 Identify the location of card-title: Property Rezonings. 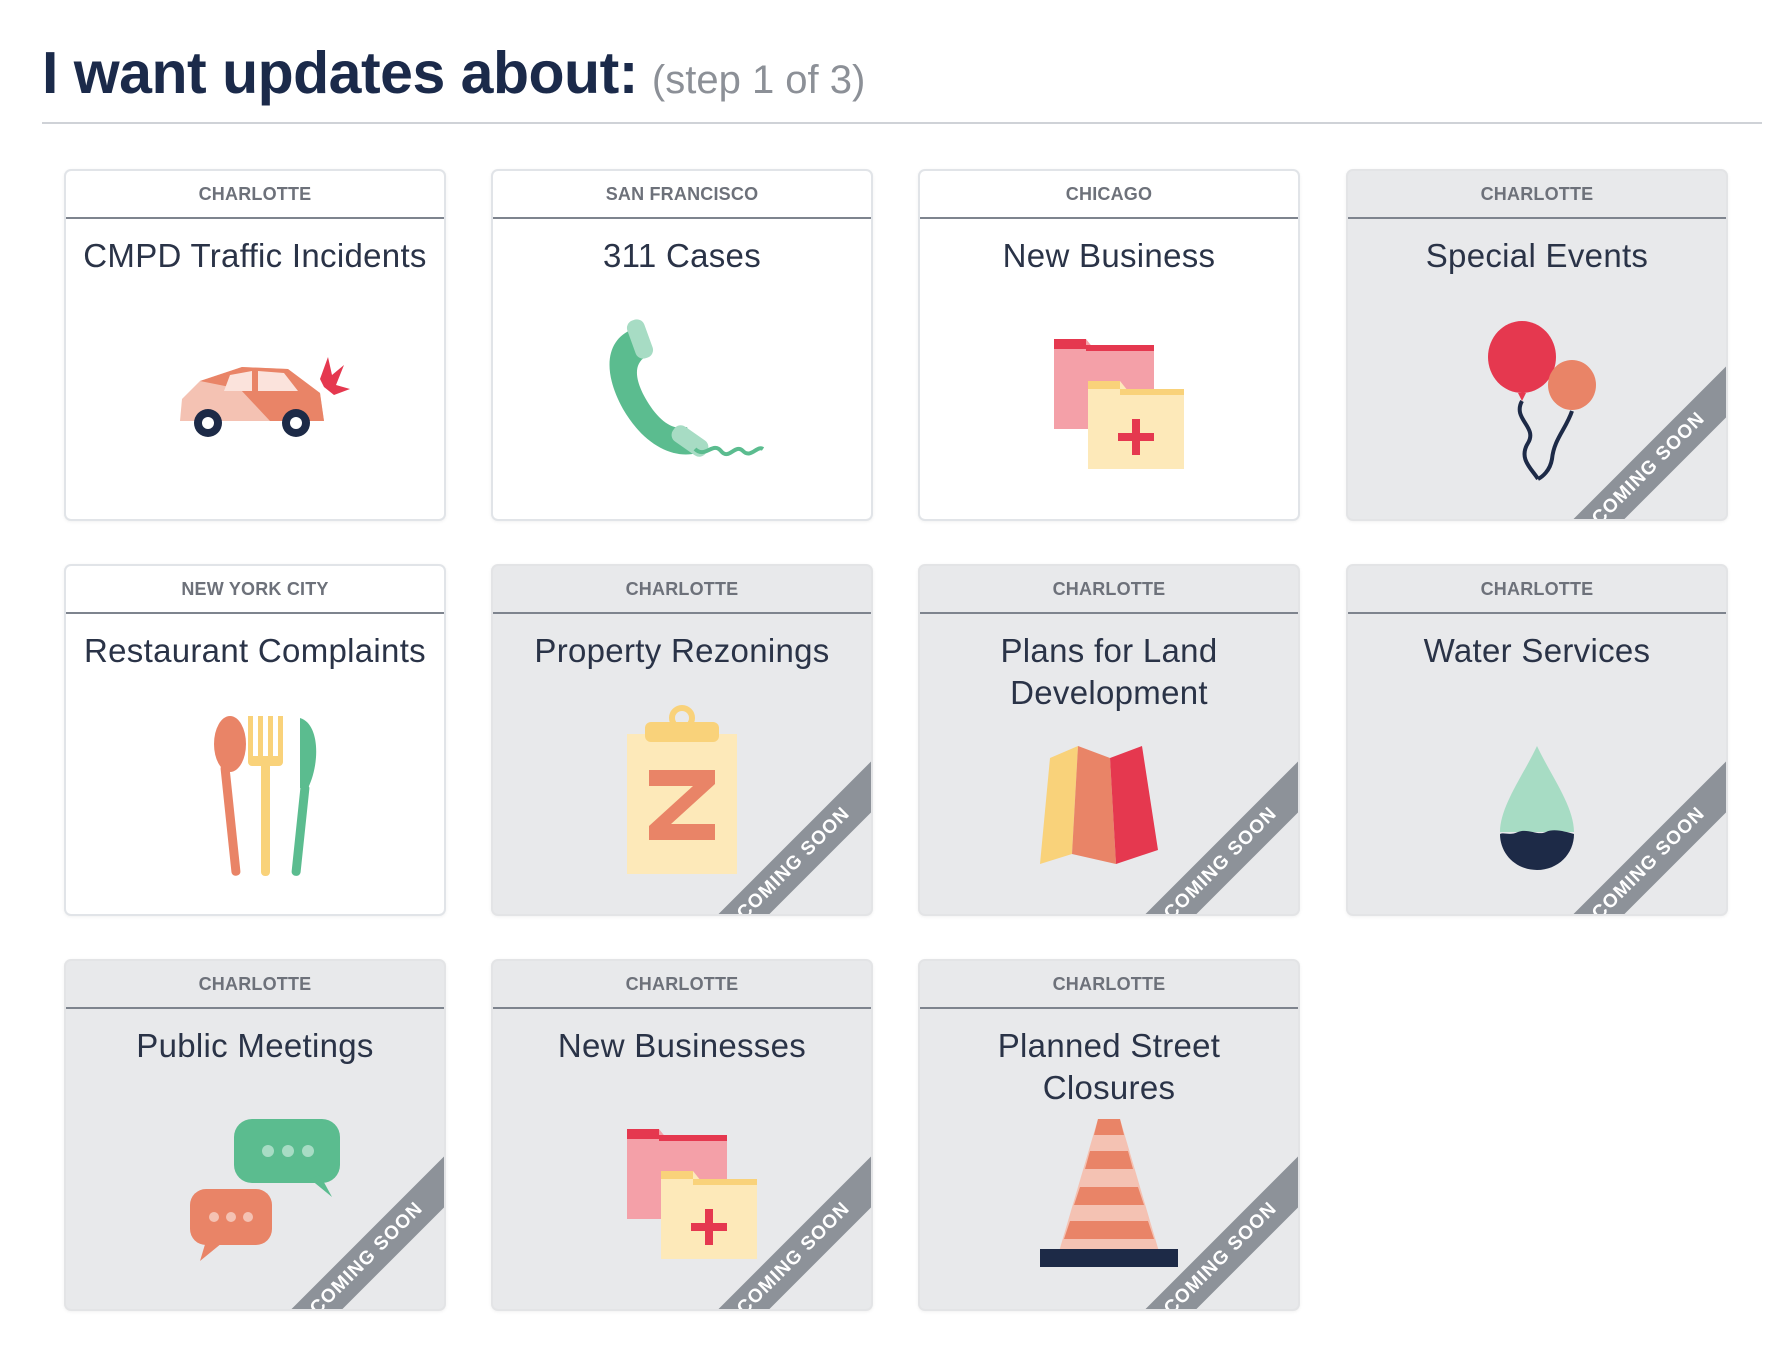
(682, 650).